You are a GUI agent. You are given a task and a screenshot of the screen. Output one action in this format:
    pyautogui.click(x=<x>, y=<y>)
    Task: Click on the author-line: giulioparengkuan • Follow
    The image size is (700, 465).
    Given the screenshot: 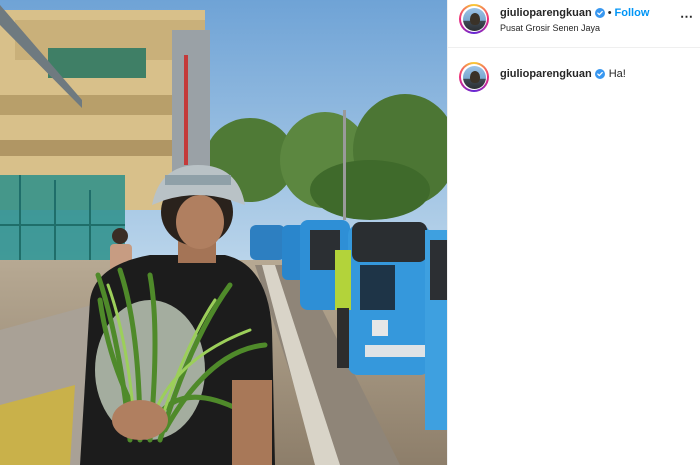 What is the action you would take?
    pyautogui.click(x=574, y=13)
    